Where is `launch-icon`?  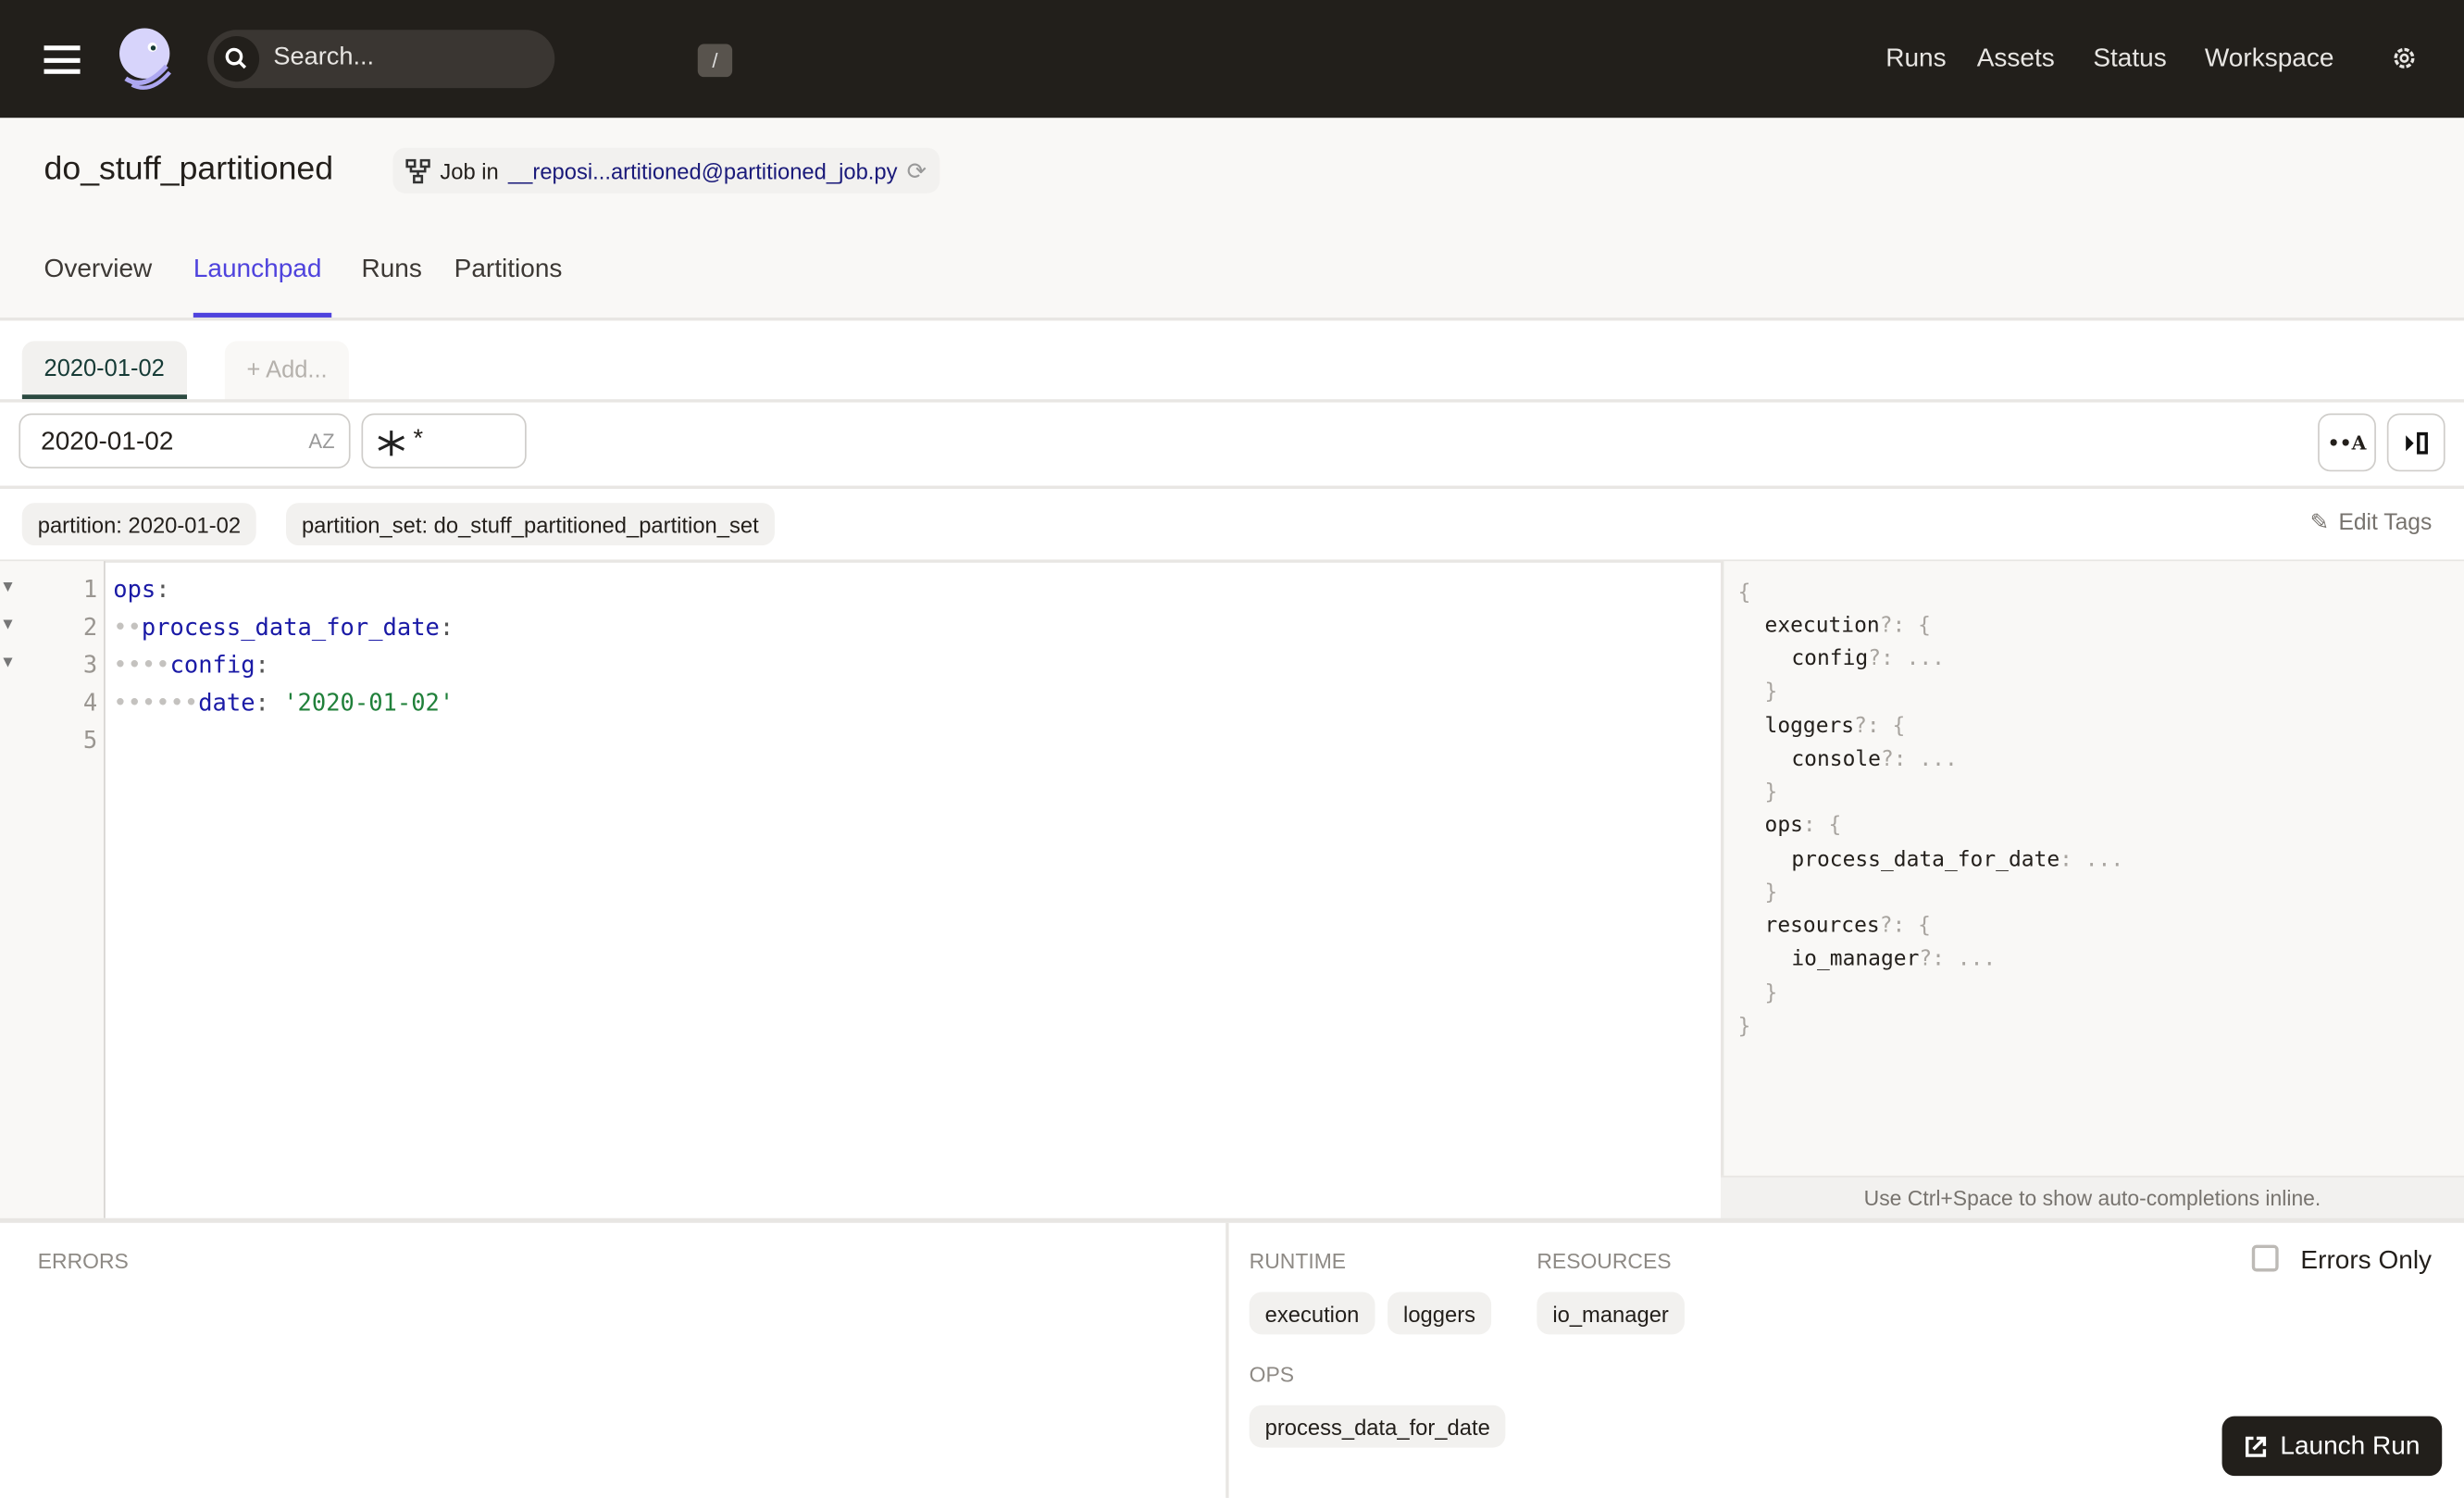
launch-icon is located at coordinates (2256, 1446).